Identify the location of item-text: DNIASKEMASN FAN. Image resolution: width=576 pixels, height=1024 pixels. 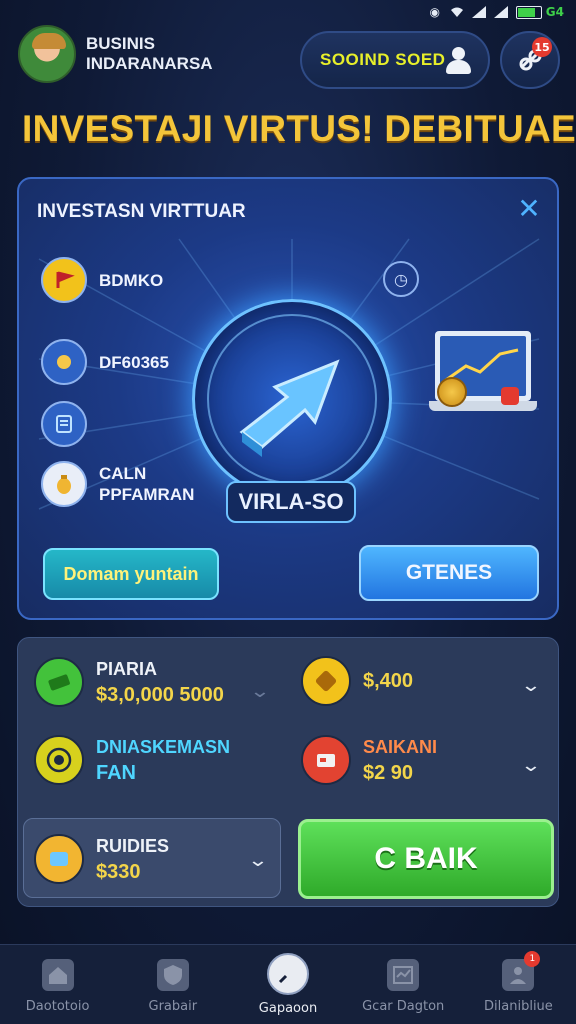
(163, 760).